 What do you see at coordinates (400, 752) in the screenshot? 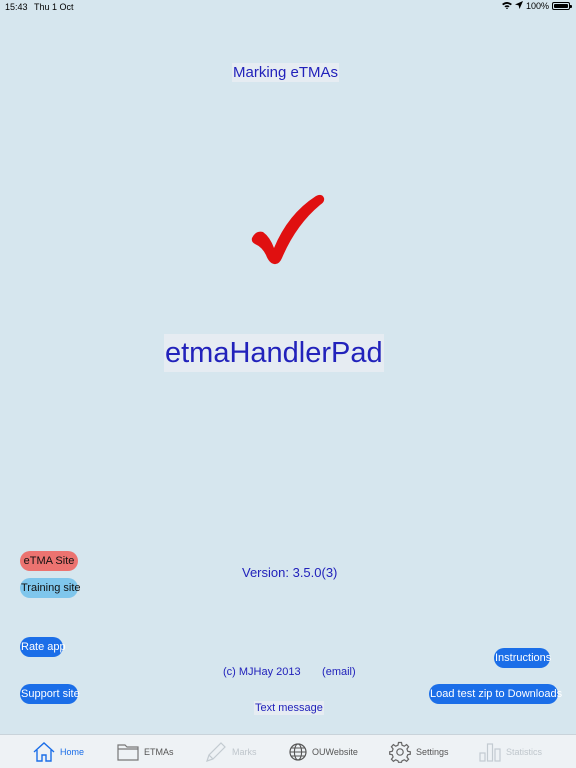
I see `gear-icon` at bounding box center [400, 752].